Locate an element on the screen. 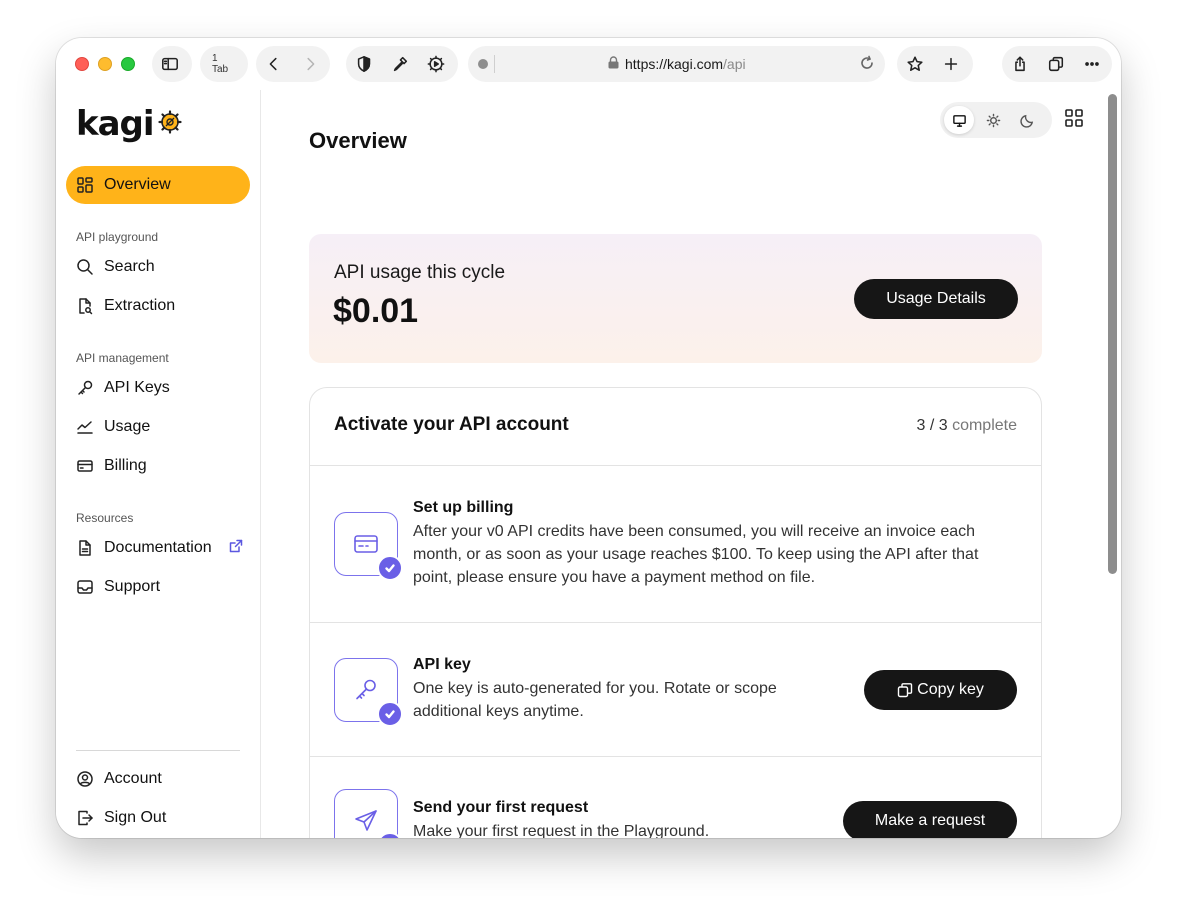 Image resolution: width=1177 pixels, height=912 pixels. sidebar-item-support: Support is located at coordinates (158, 587).